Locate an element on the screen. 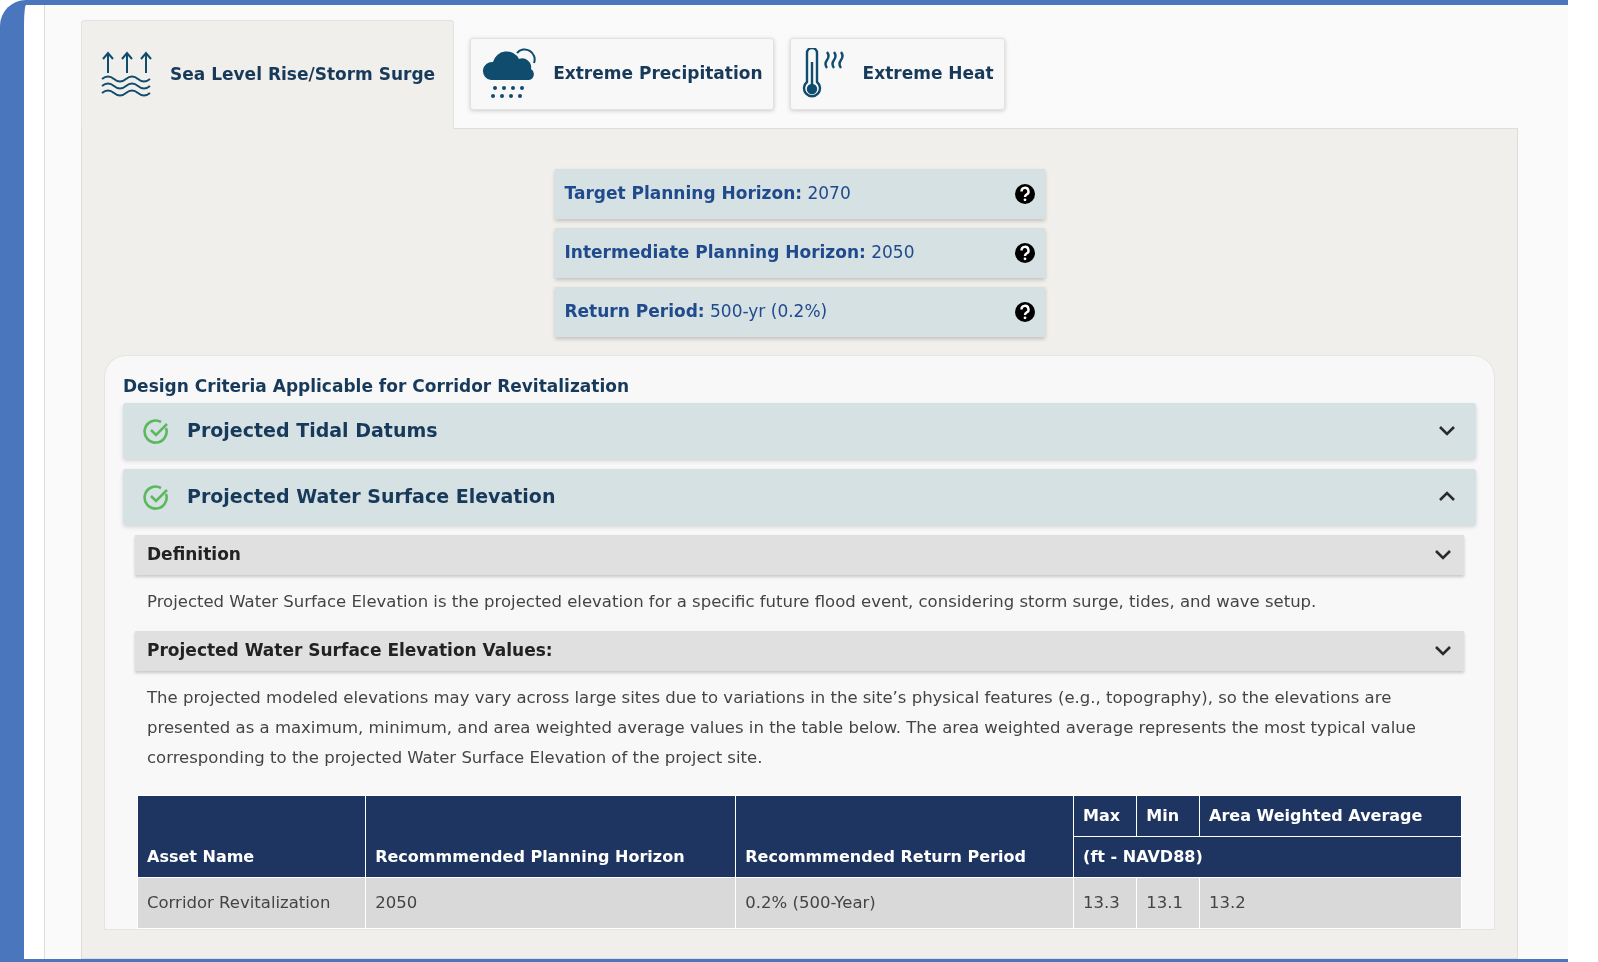  subsection-header: Projected Water Surface Elevation Values: is located at coordinates (799, 650).